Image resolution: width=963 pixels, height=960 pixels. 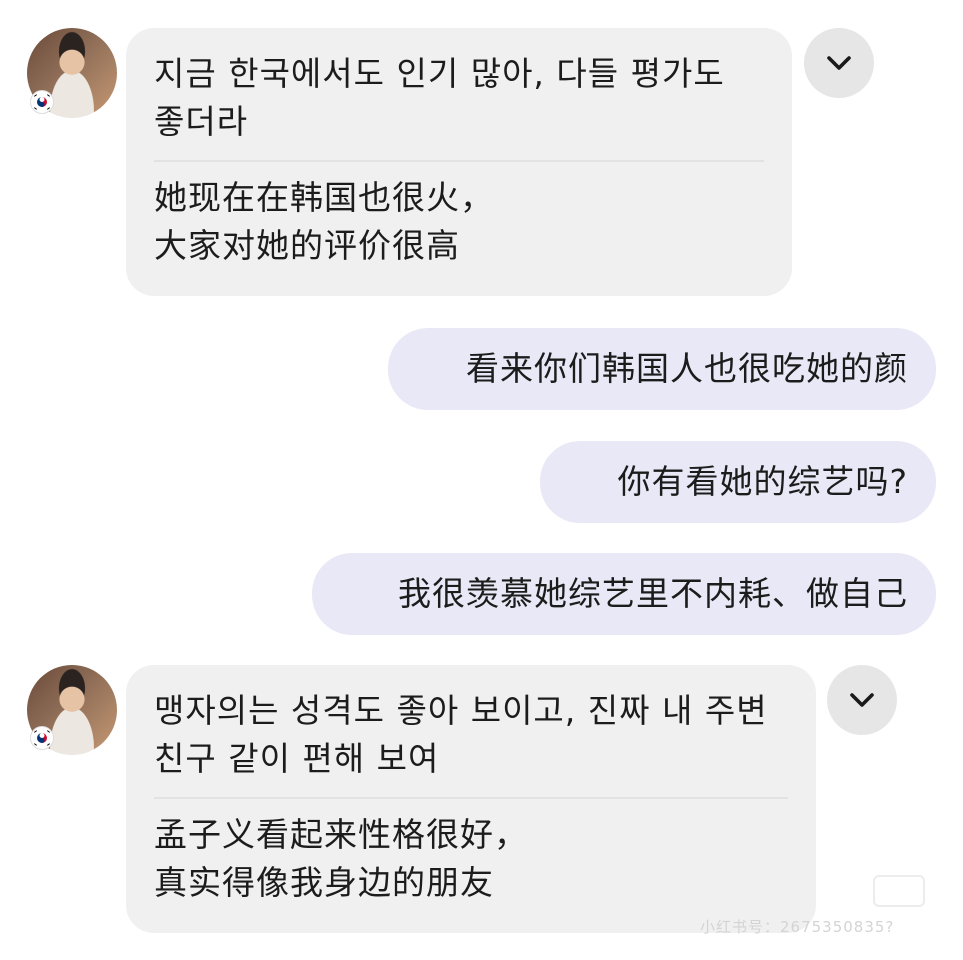 I want to click on message-text: 我很羡慕她综艺里不内耗、做自己, so click(x=653, y=593).